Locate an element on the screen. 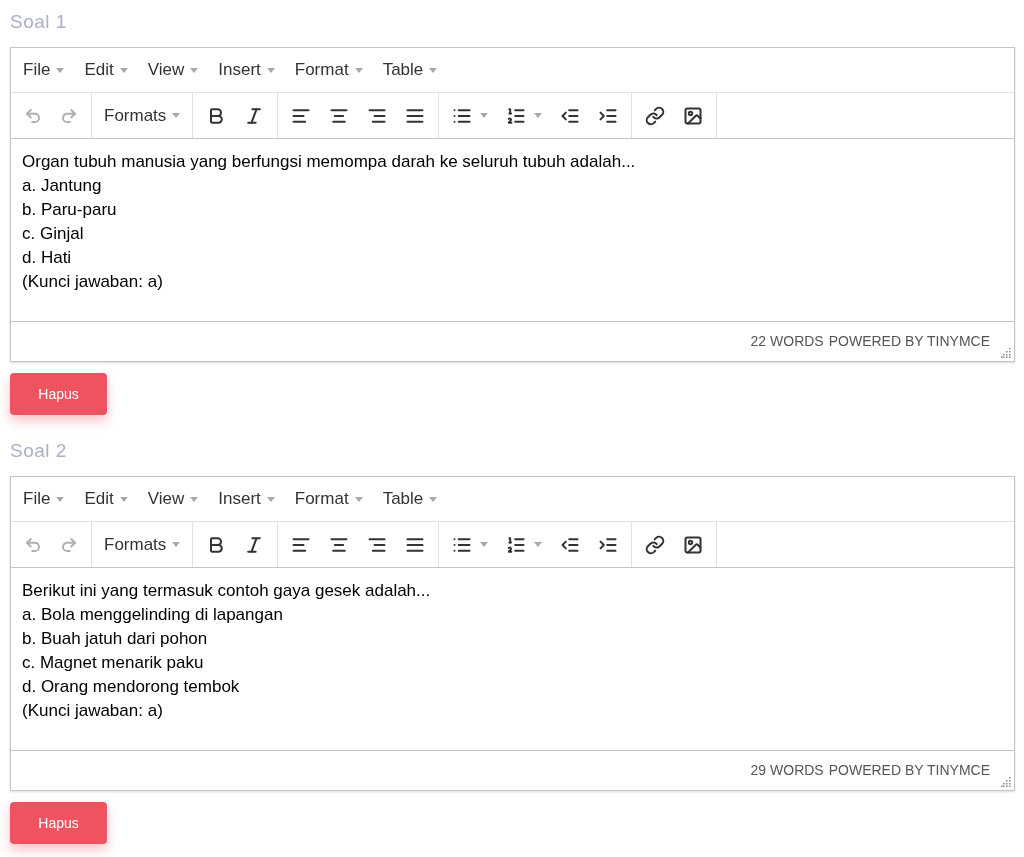  content-line: c. Ginjal is located at coordinates (53, 234).